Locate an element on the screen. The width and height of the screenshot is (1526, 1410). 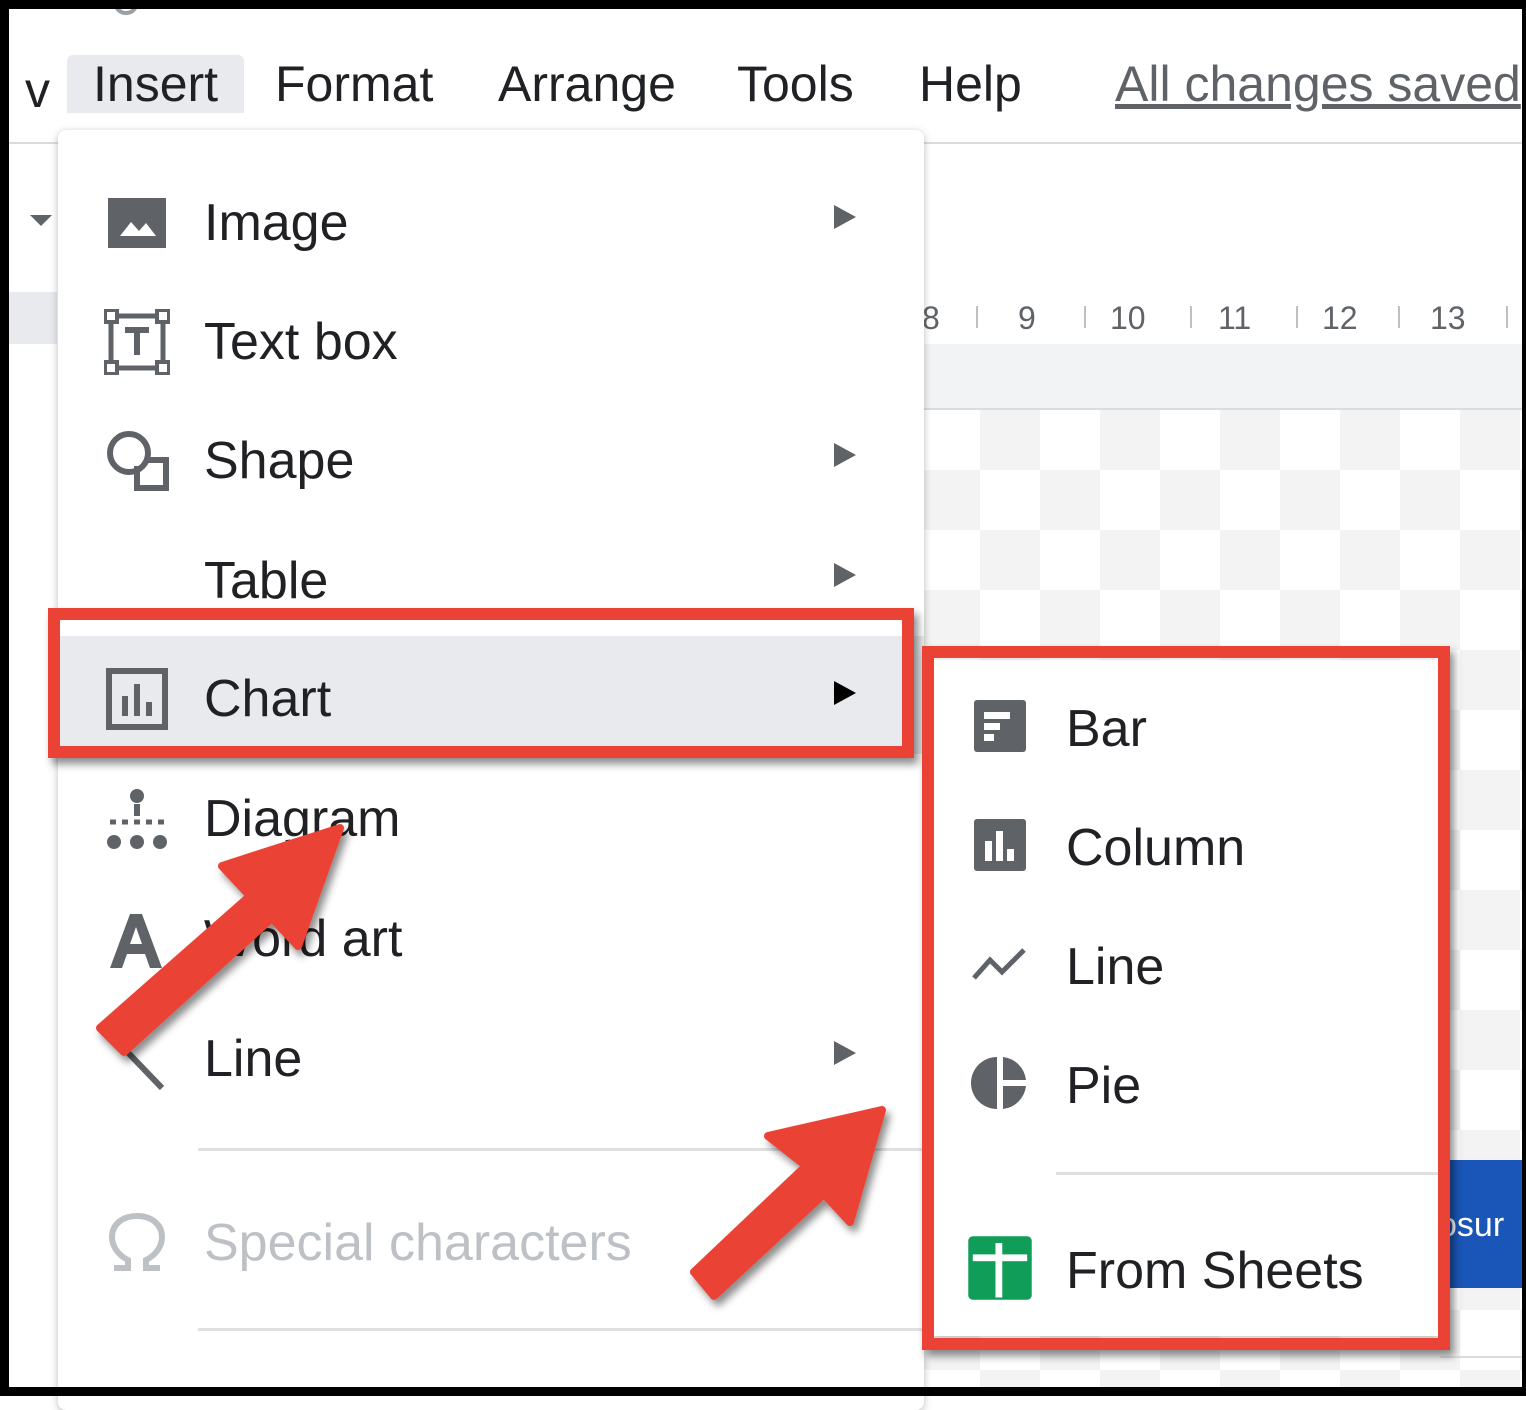
submenu-item-pie: Pie is located at coordinates (1186, 1080).